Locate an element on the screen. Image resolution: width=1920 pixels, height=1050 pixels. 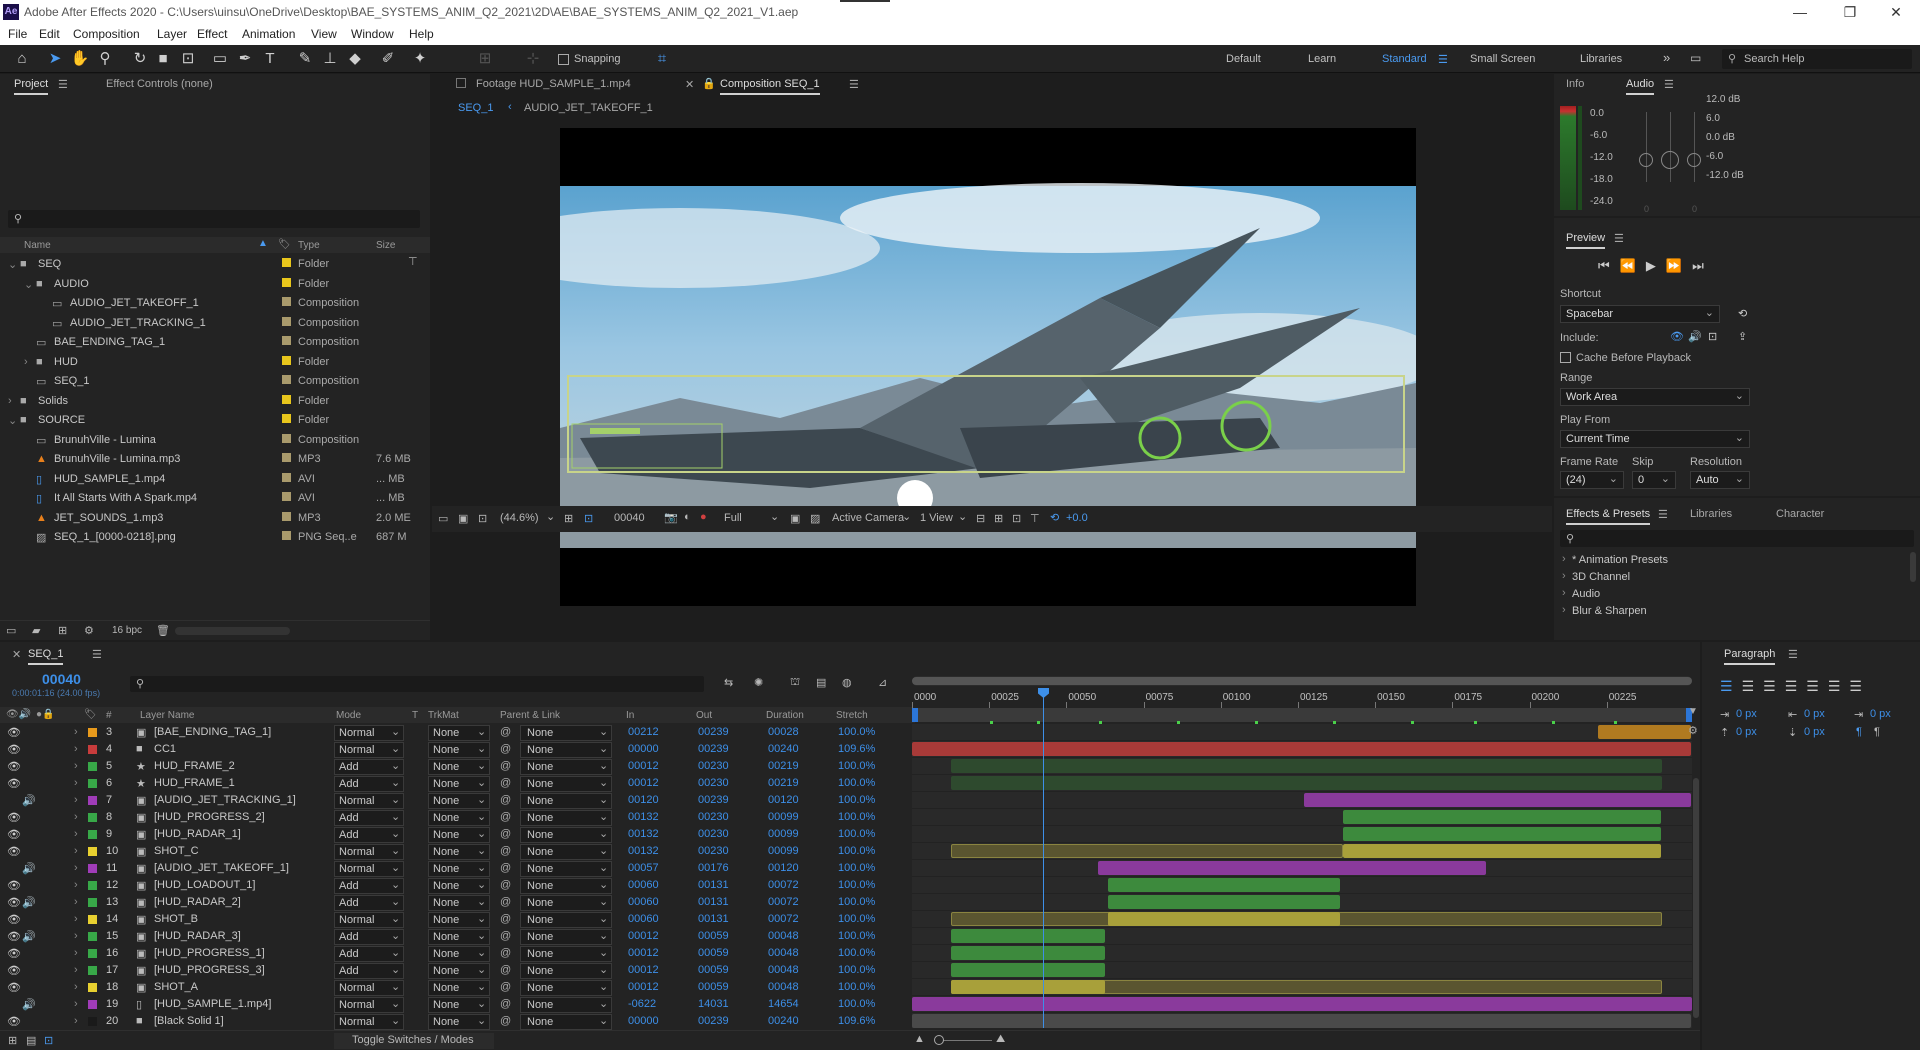
disclosure-open-icon: ⌄ is located at coordinates (28, 284).